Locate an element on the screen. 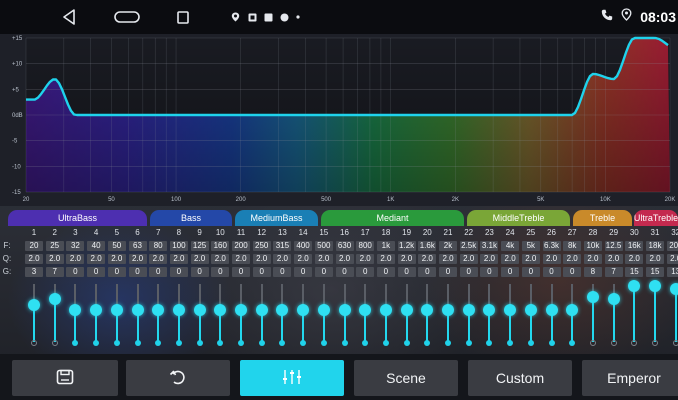 This screenshot has width=678, height=400. band-frequency: 12.5 is located at coordinates (613, 246).